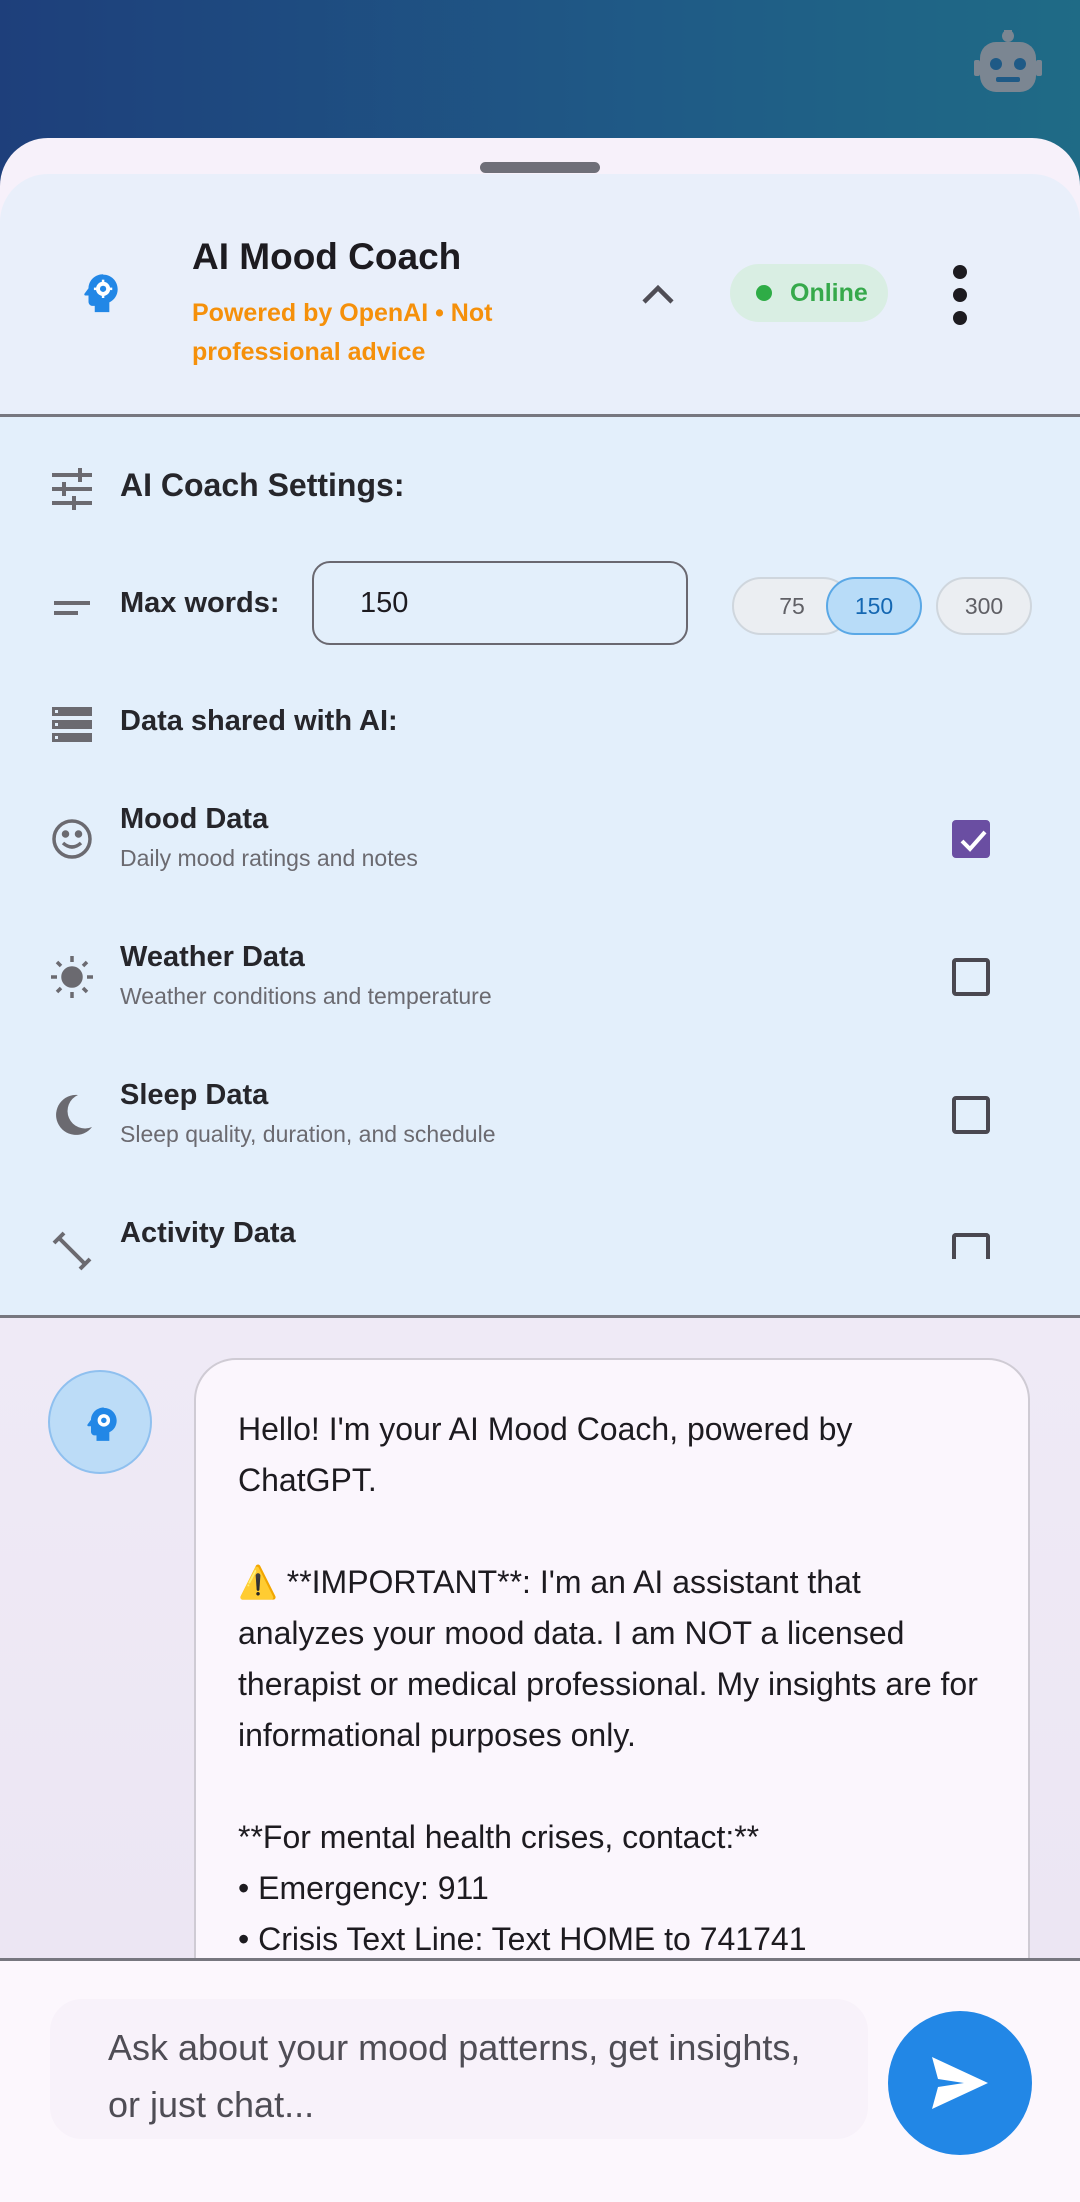  What do you see at coordinates (971, 1115) in the screenshot?
I see `sleep-data-checkbox` at bounding box center [971, 1115].